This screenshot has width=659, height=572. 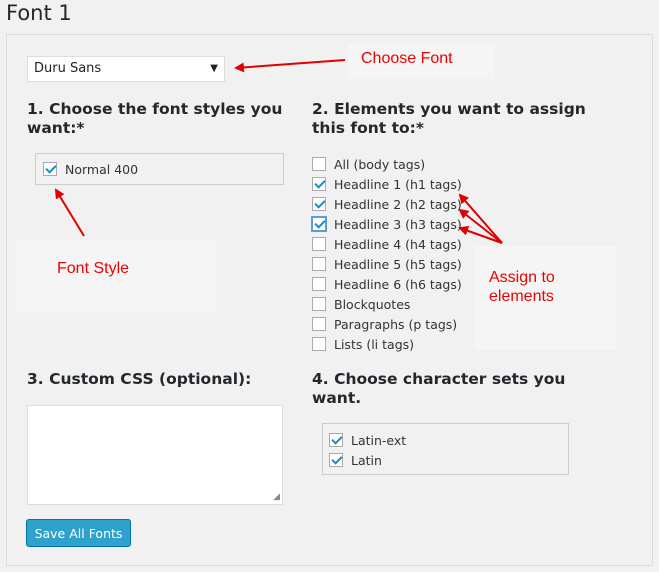 I want to click on element-label: Headline 4 (h4 tags), so click(x=398, y=244).